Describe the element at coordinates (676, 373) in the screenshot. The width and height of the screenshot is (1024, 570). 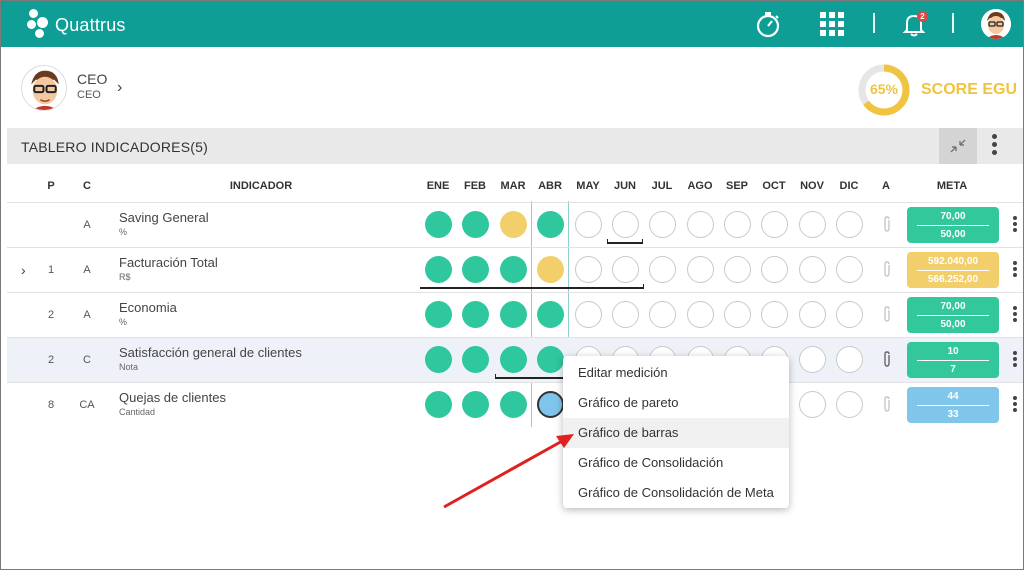
I see `menu-item-editar-medicion: Editar medición` at that location.